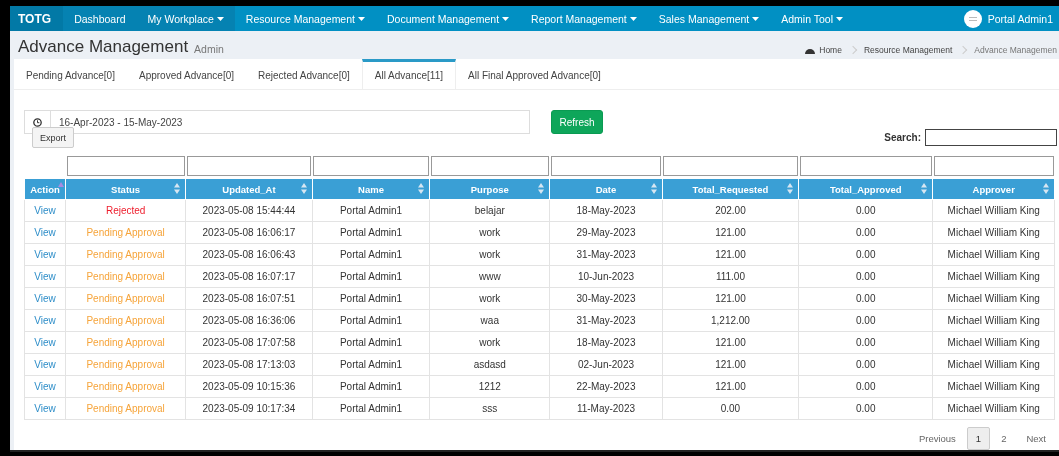  I want to click on export-button: Export, so click(53, 137).